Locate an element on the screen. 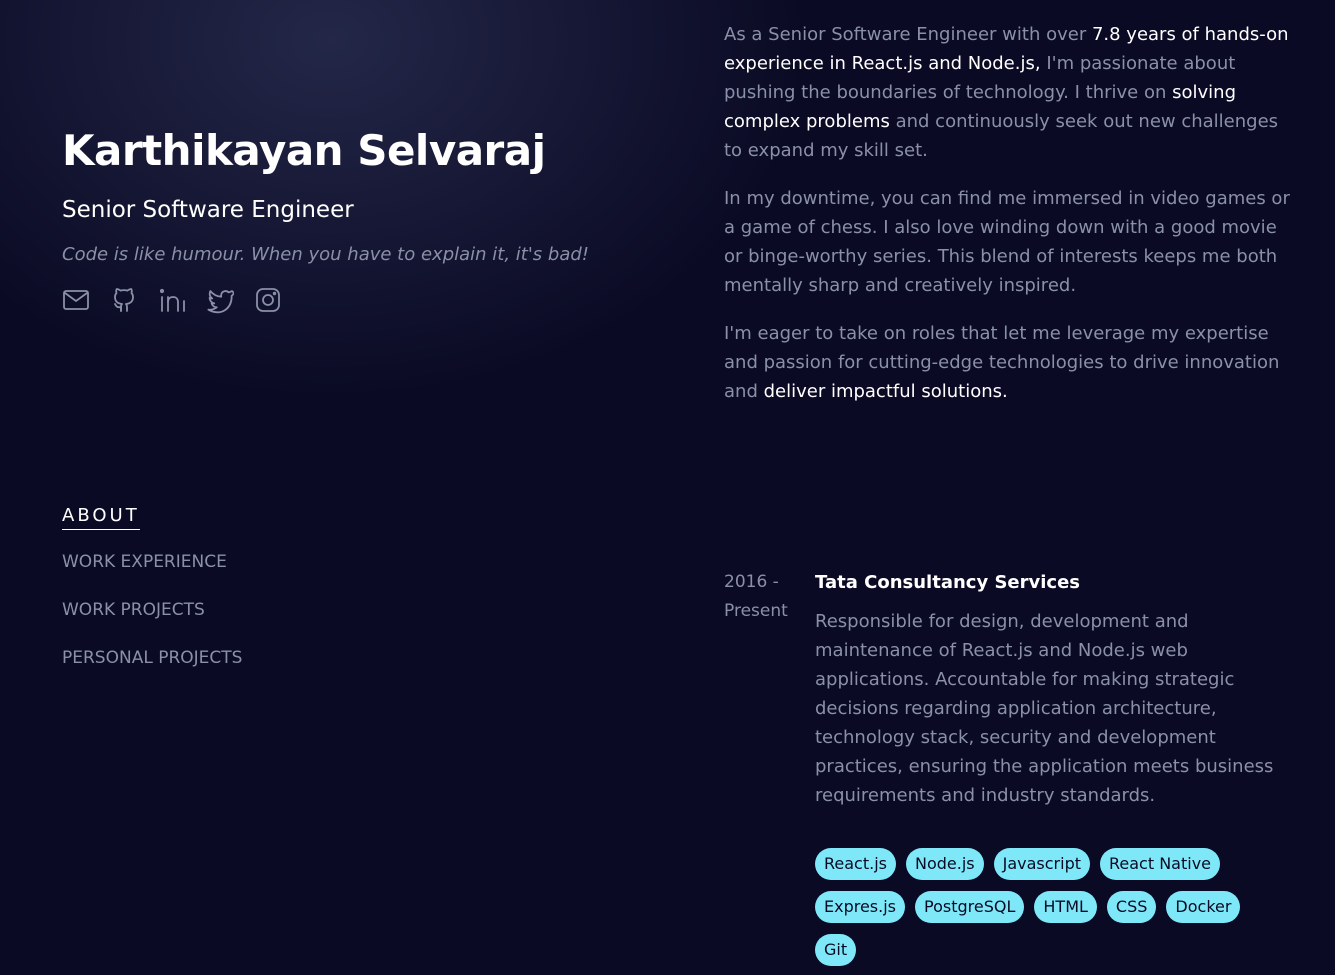 The height and width of the screenshot is (975, 1335). social-links is located at coordinates (172, 300).